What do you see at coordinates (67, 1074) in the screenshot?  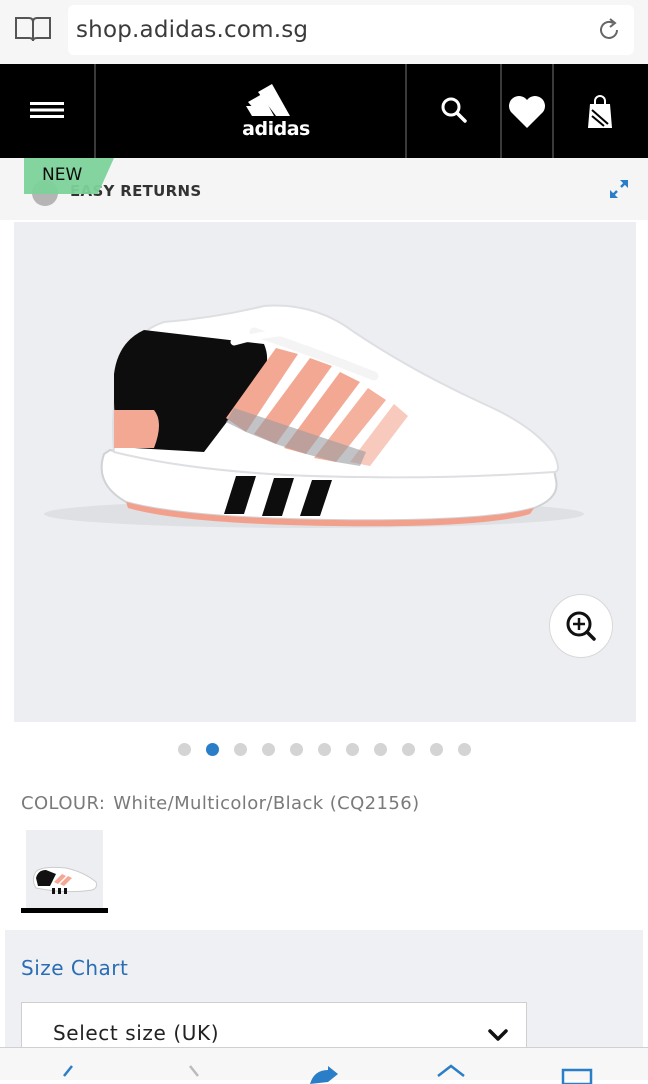 I see `back-arrow-icon` at bounding box center [67, 1074].